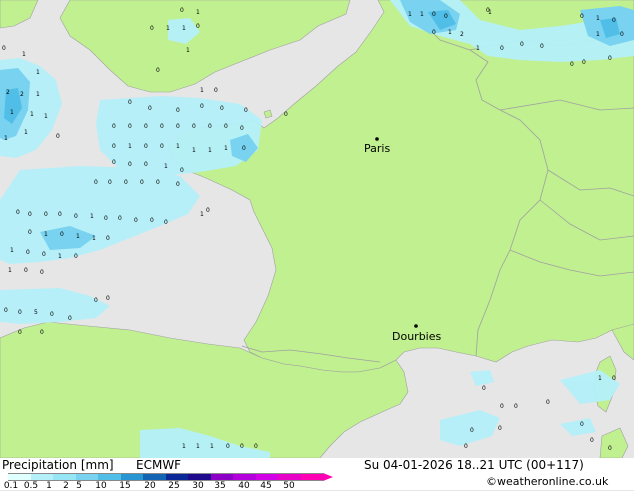  Describe the element at coordinates (474, 465) in the screenshot. I see `forecast-datetime: Su 04-01-2026 18..21 UTC (00+117)` at that location.